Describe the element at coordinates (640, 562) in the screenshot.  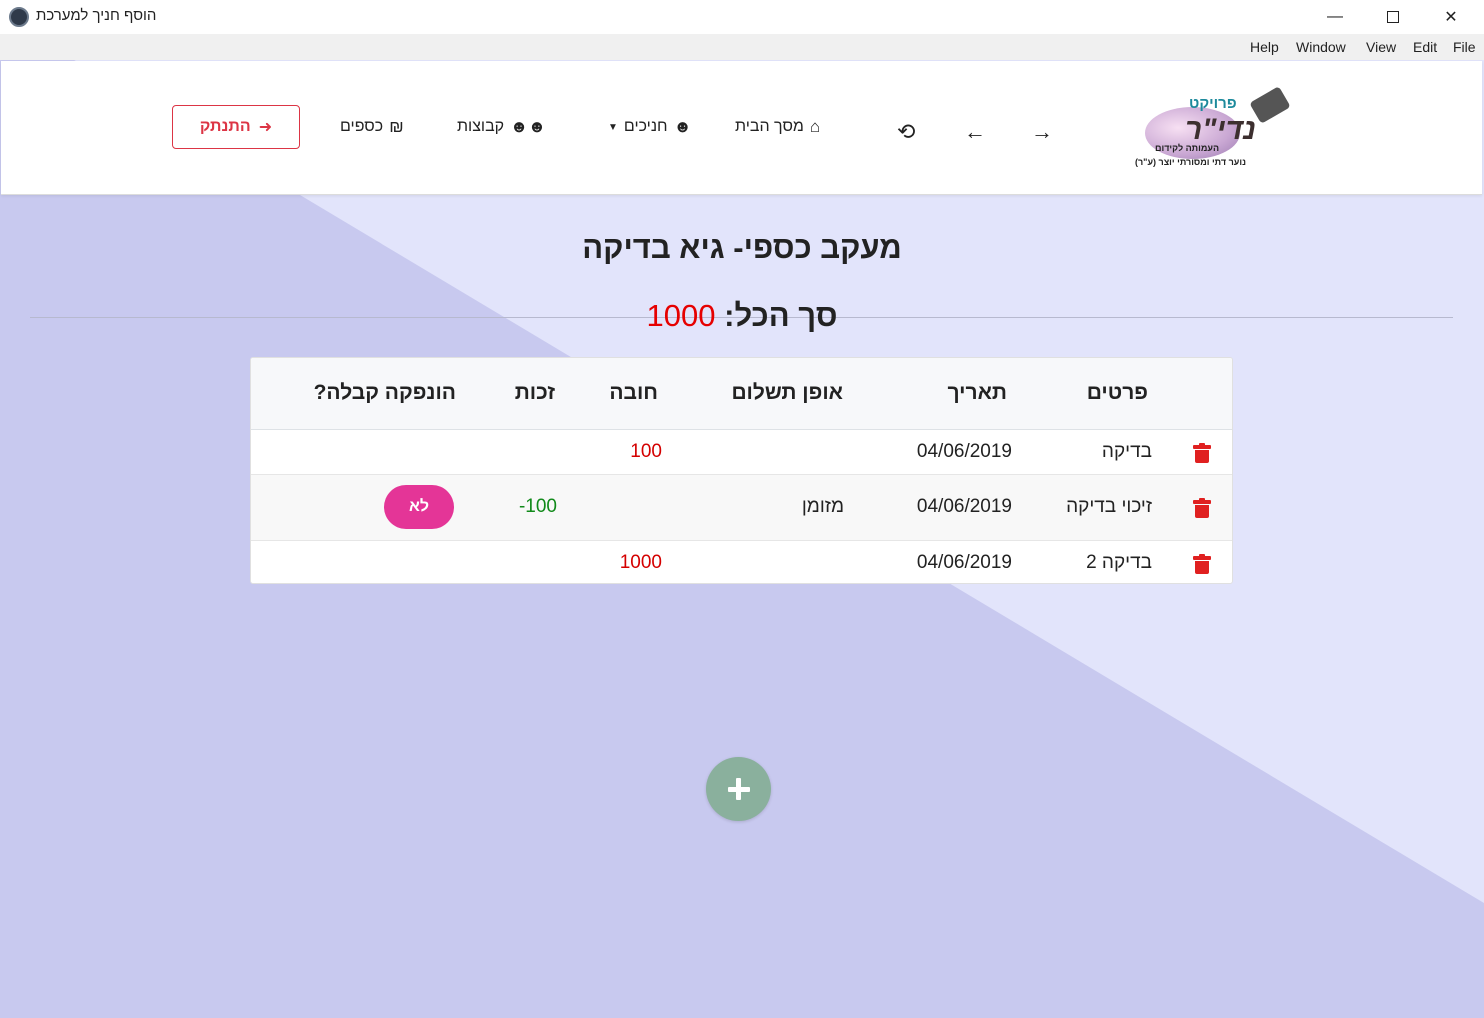
I see `cell-debt: 1000` at that location.